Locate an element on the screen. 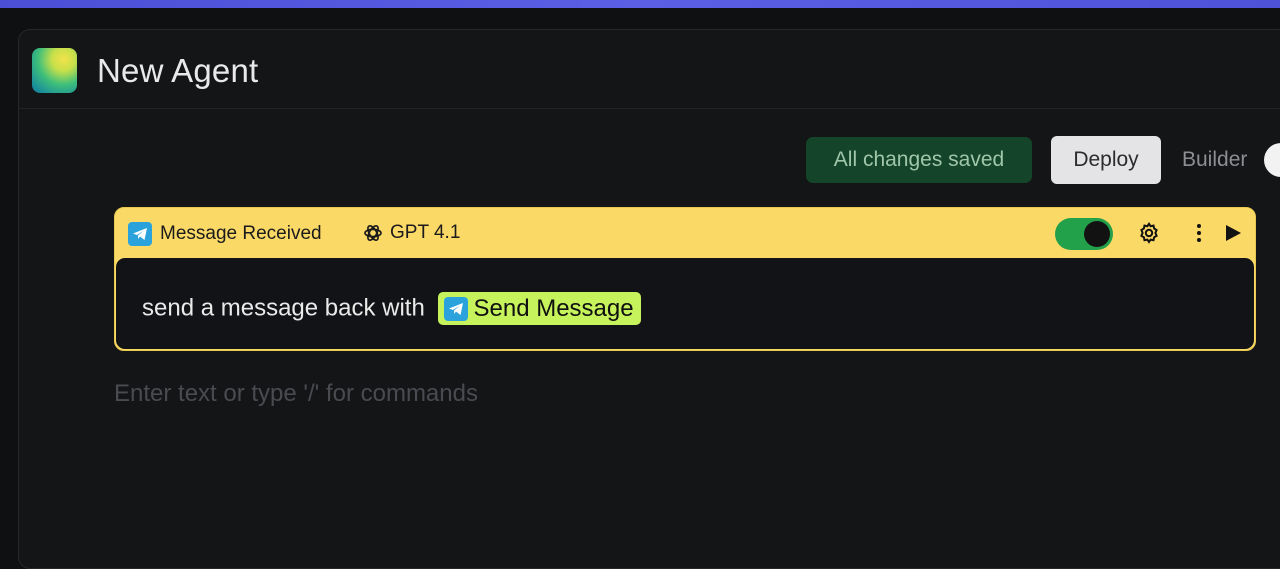  send-message-chip: Send Message is located at coordinates (539, 308).